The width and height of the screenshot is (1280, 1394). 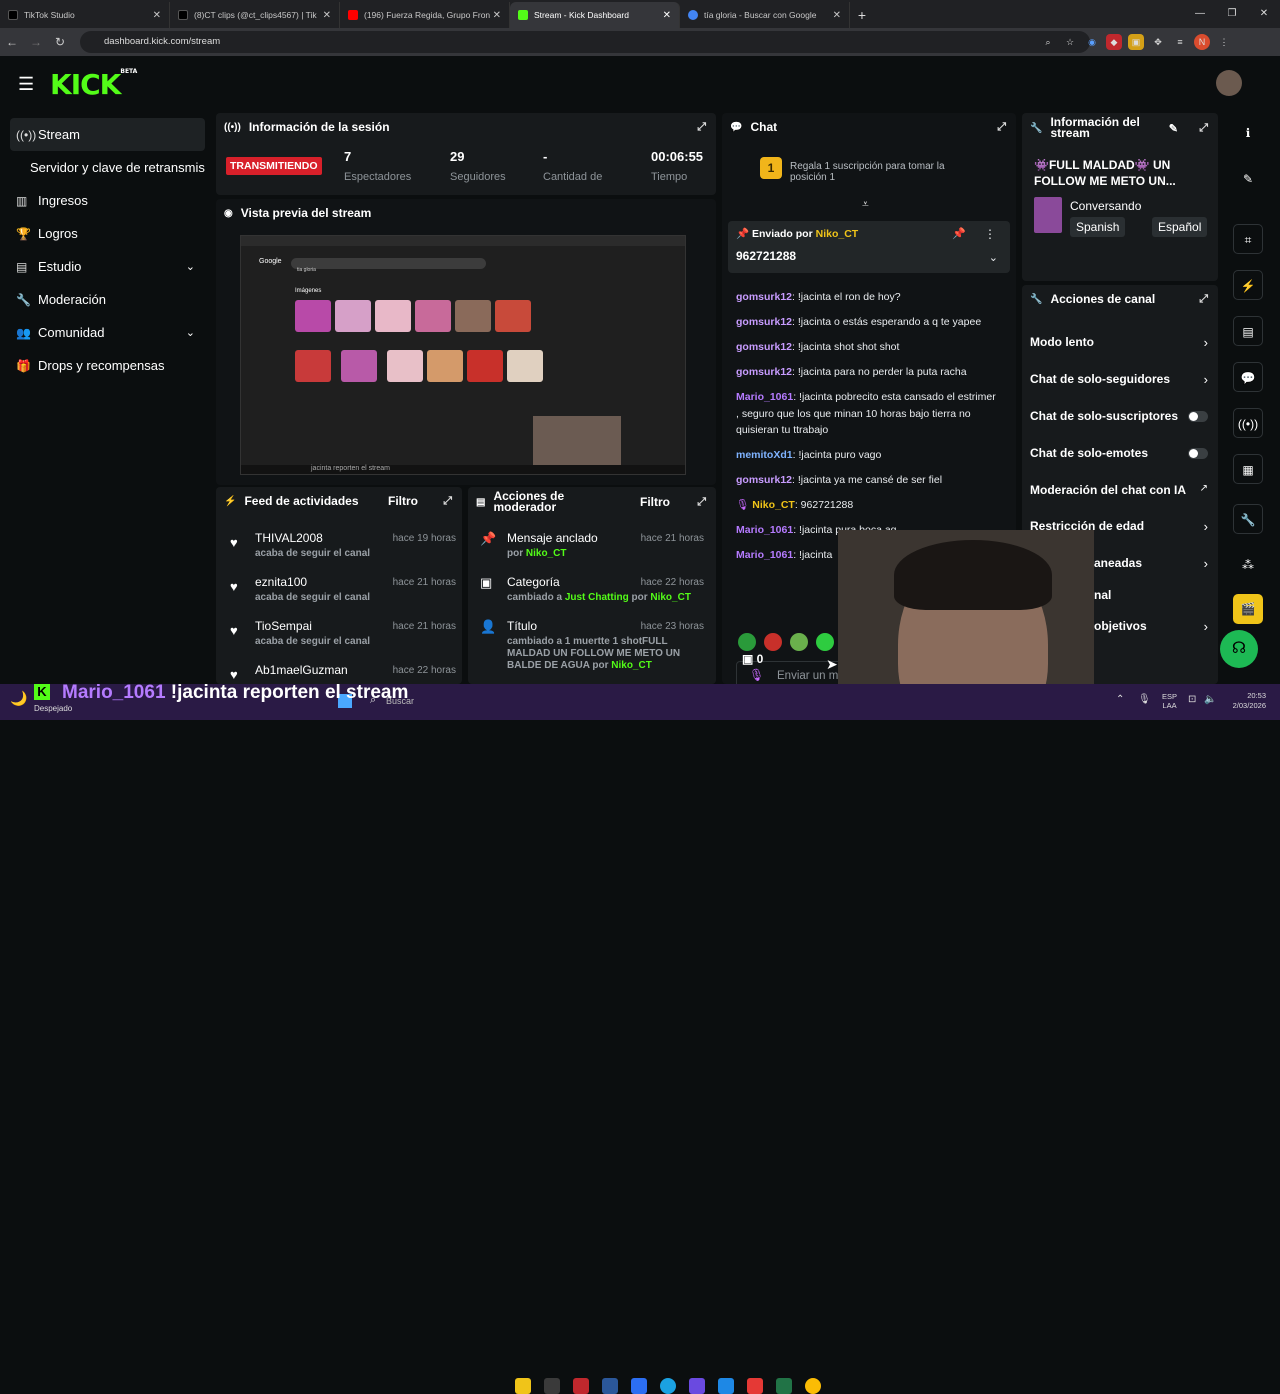 I want to click on volume-icon: 🔈, so click(x=1210, y=699).